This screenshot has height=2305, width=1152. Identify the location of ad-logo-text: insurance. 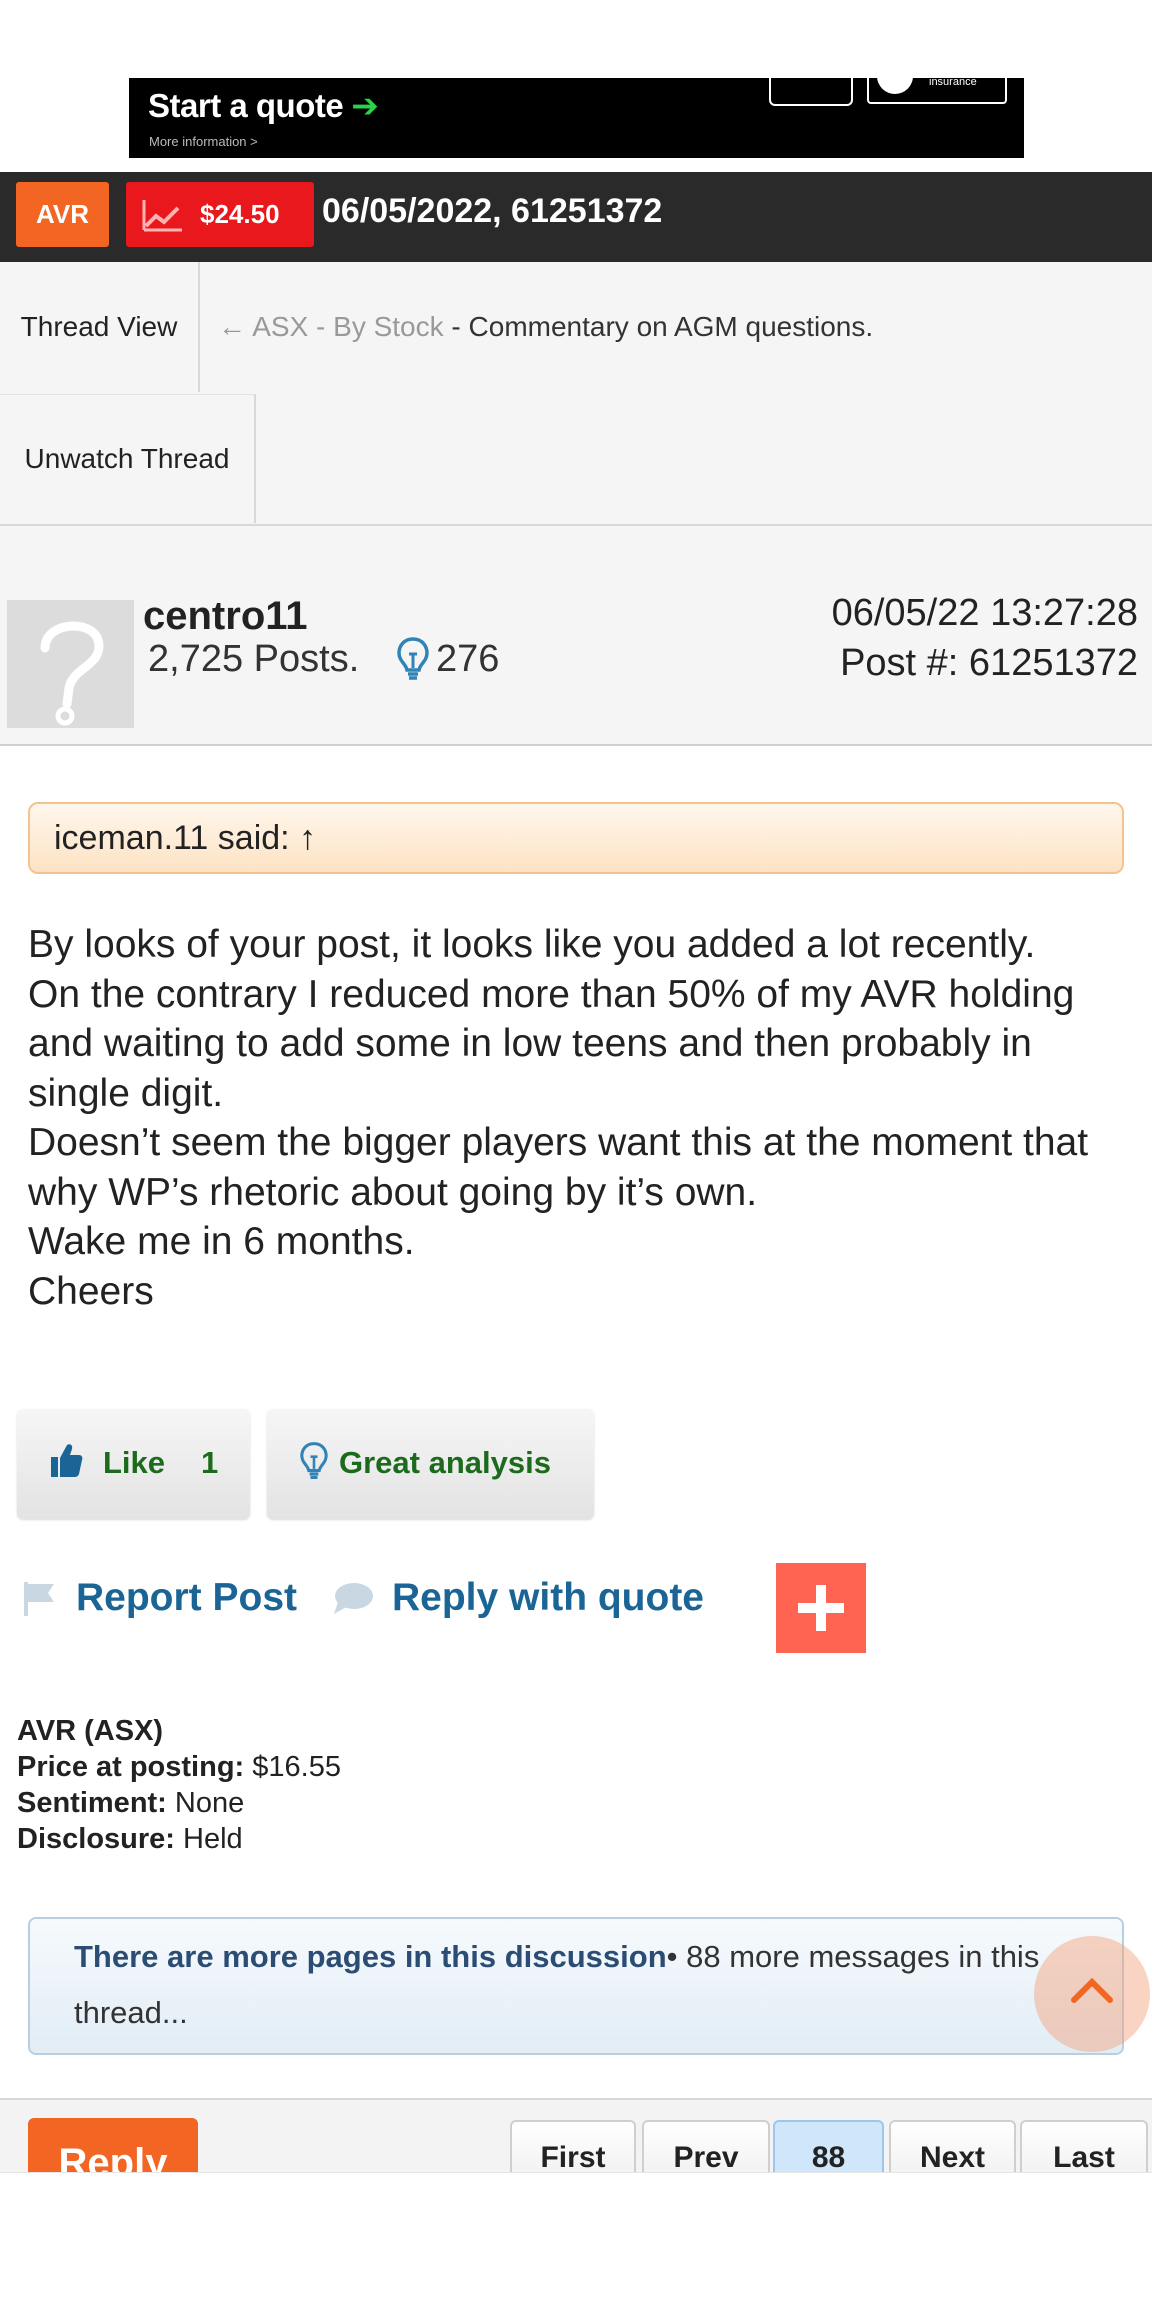
(953, 83).